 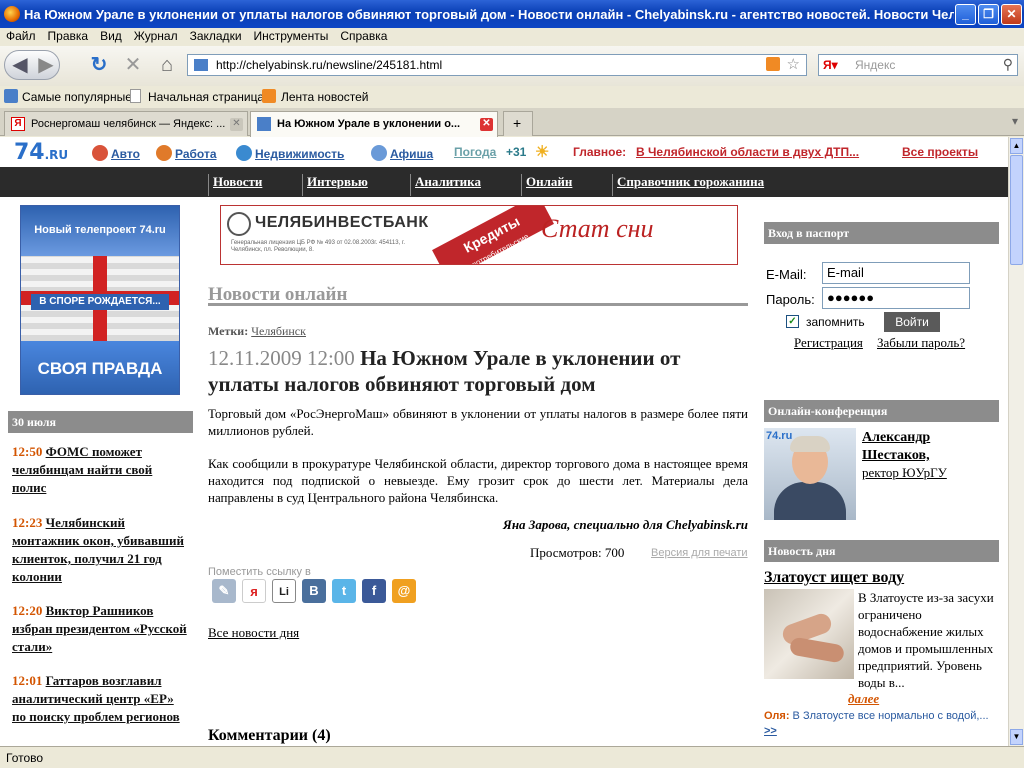 I want to click on weather-sun-icon: ☀, so click(x=542, y=152).